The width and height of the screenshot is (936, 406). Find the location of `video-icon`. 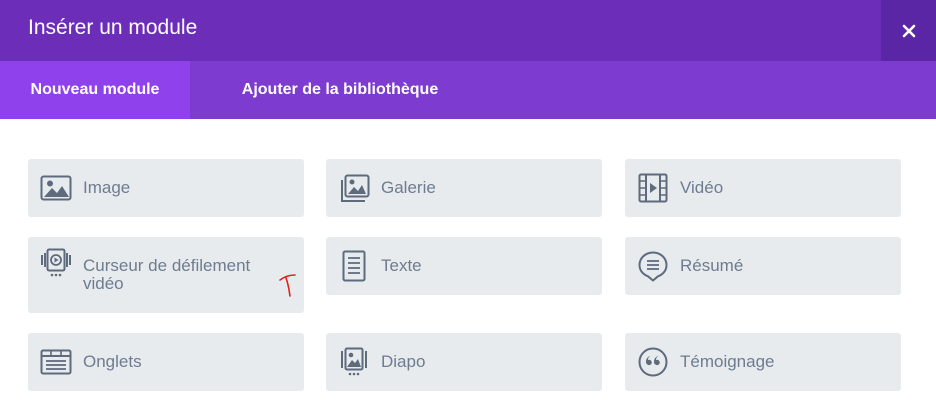

video-icon is located at coordinates (653, 188).